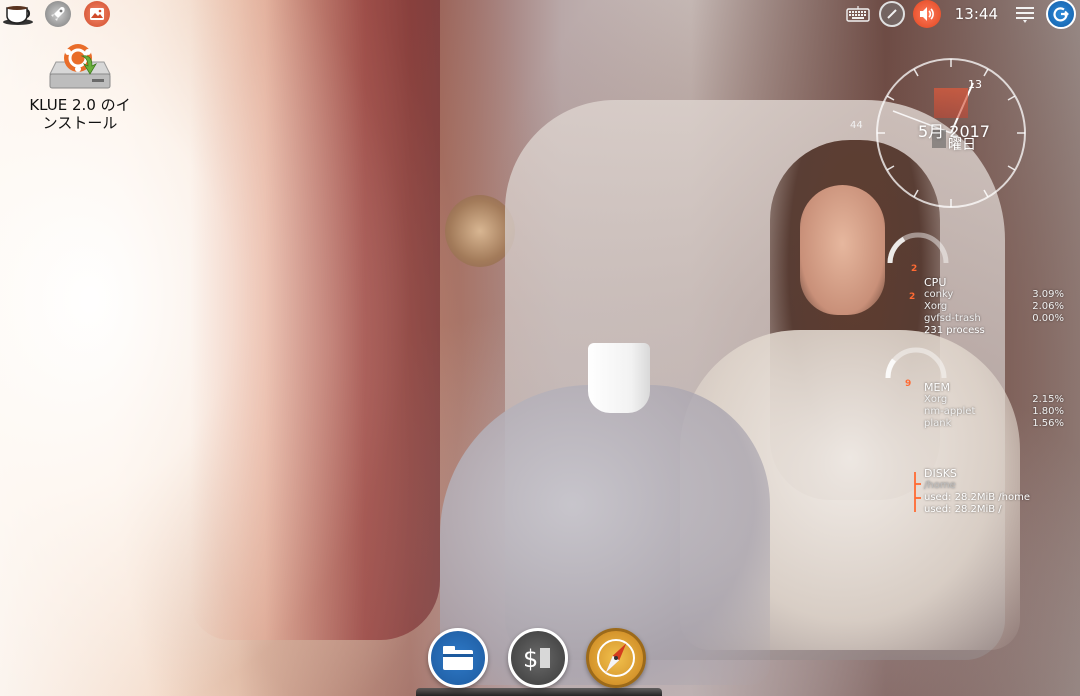 This screenshot has width=1080, height=696. I want to click on dock-item-terminal: $, so click(538, 658).